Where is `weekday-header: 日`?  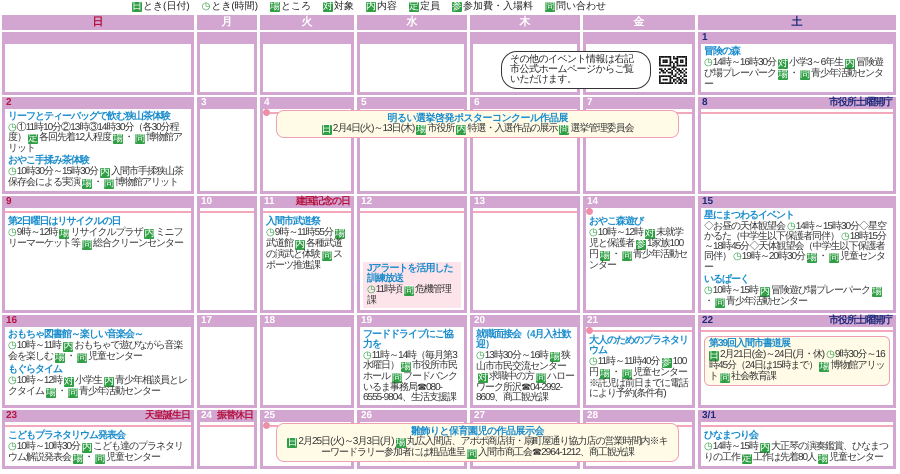
weekday-header: 日 is located at coordinates (98, 22).